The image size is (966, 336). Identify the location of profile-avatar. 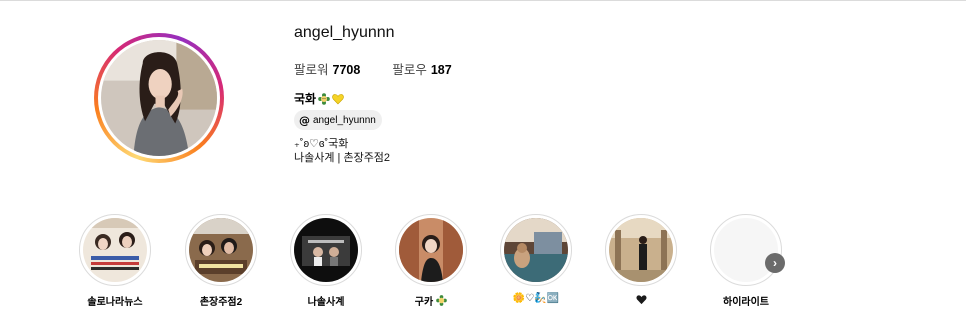
(159, 98).